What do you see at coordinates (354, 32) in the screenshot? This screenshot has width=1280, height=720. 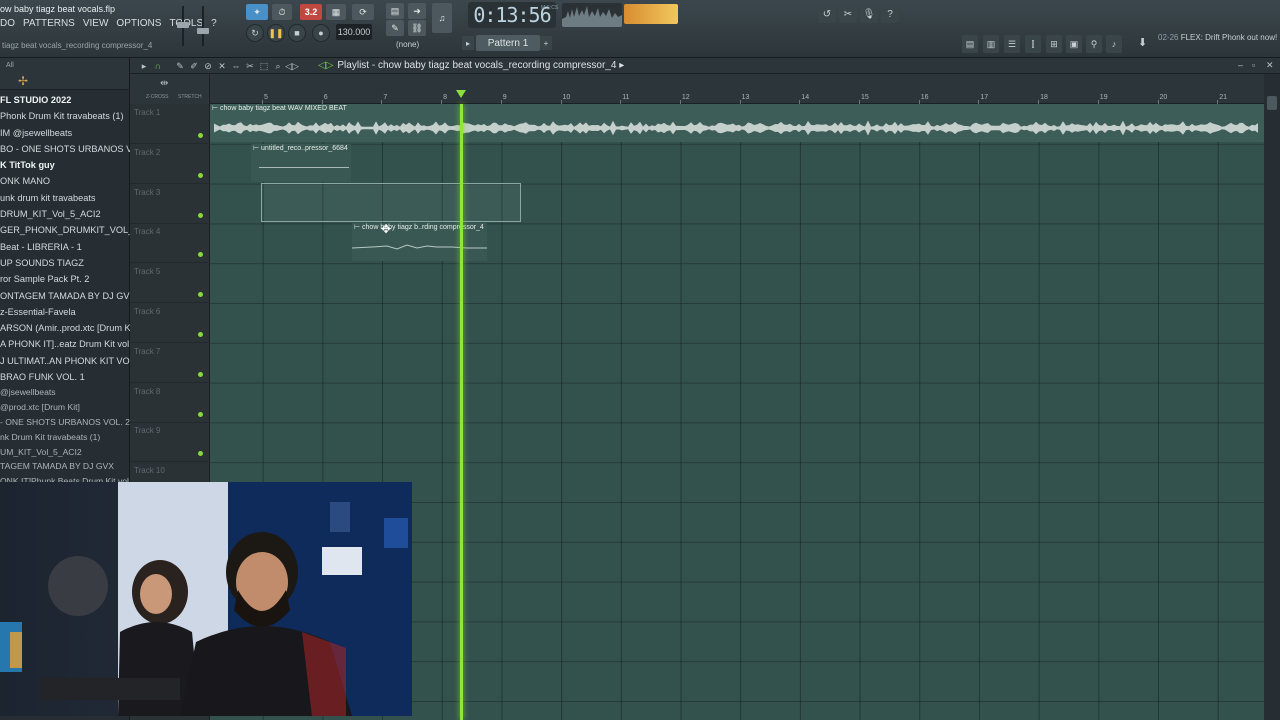 I see `tempo-display: 130.000` at bounding box center [354, 32].